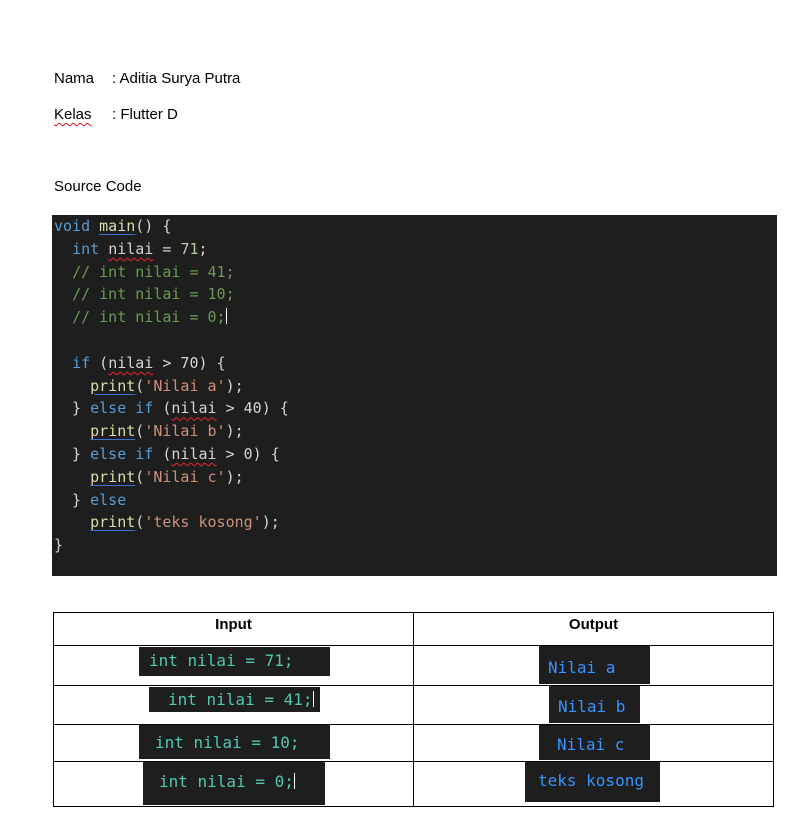 The height and width of the screenshot is (831, 808). What do you see at coordinates (234, 661) in the screenshot?
I see `input-snippet: int nilai = 71;` at bounding box center [234, 661].